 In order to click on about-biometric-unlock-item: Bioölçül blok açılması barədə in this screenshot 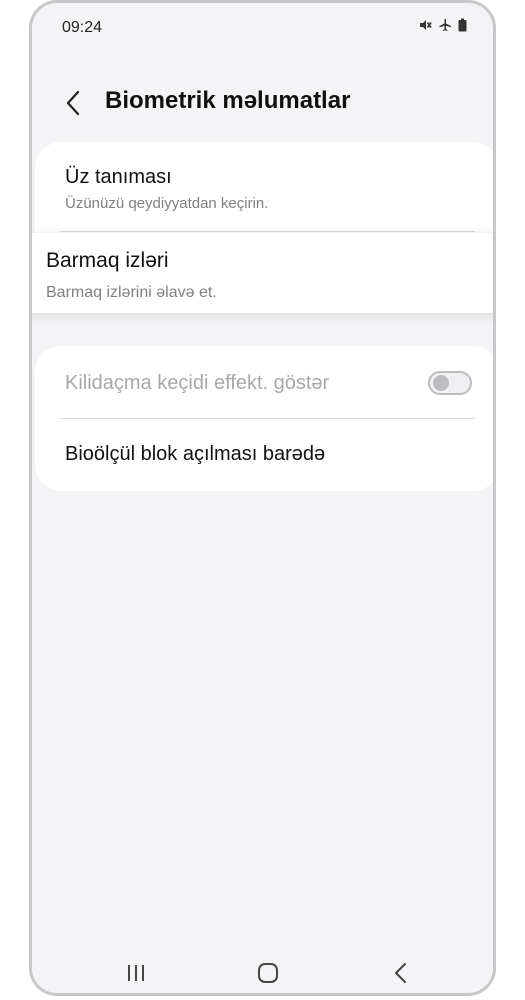, I will do `click(264, 455)`.